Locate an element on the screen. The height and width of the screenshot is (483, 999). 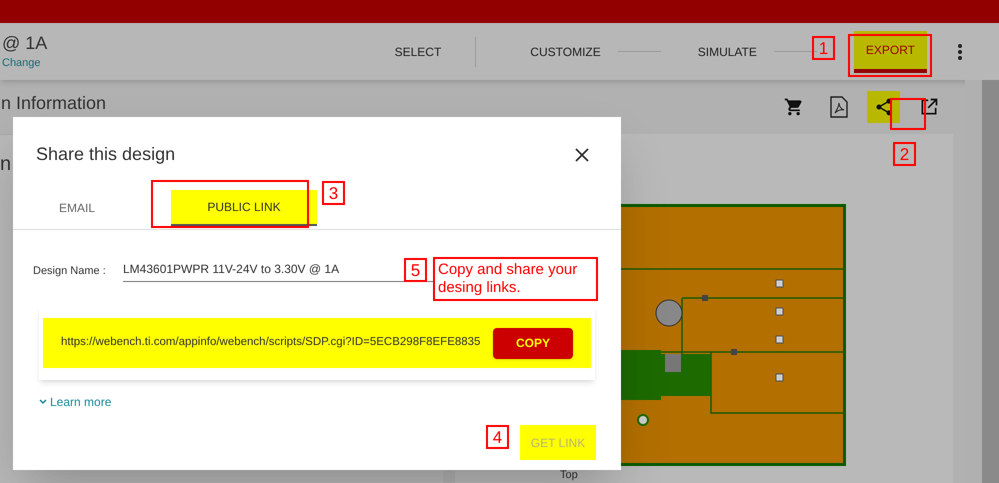
step-tab: EXPORT is located at coordinates (890, 51).